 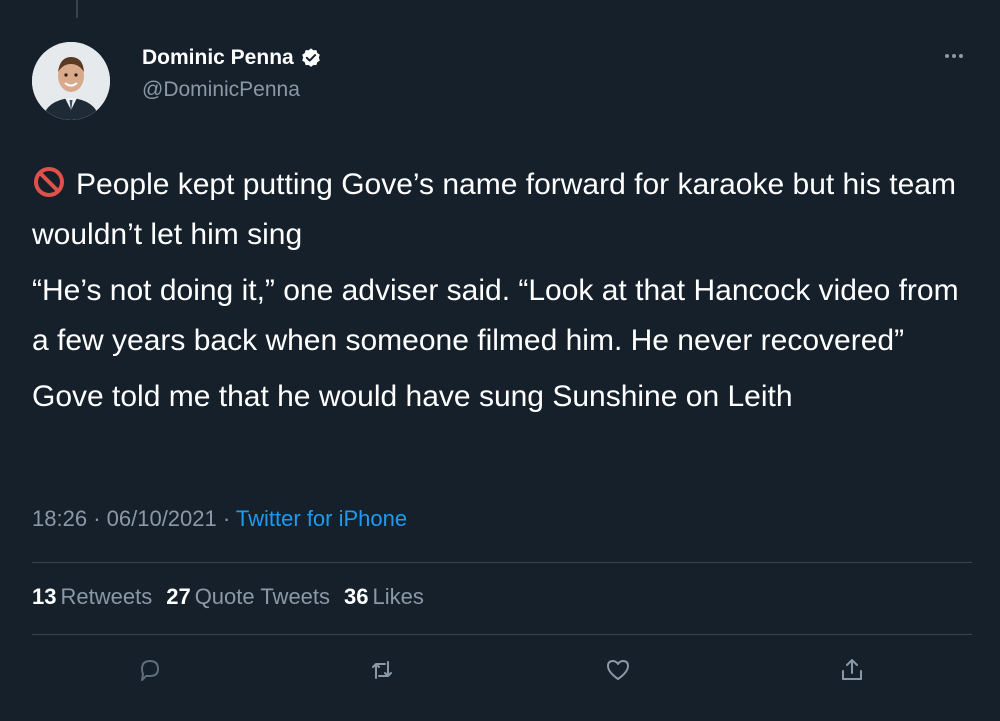 What do you see at coordinates (262, 596) in the screenshot?
I see `quotes-label: Quote Tweets` at bounding box center [262, 596].